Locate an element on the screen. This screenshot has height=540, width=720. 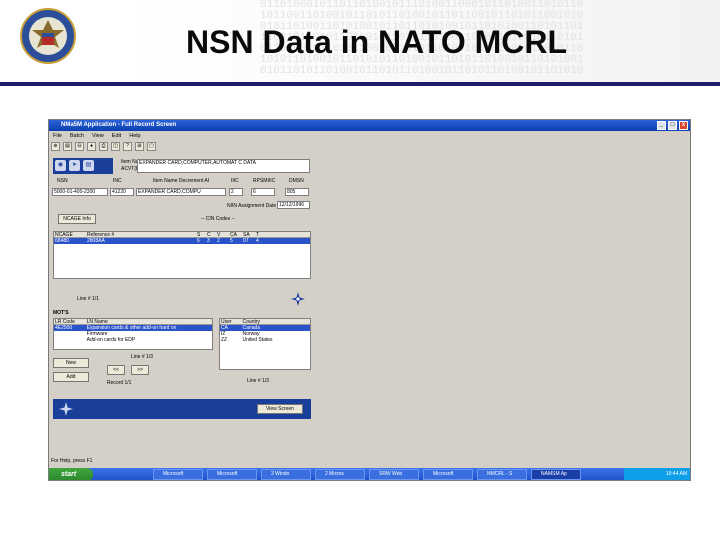
toolbar: ⊕ ▤ ⊟ ● ⎙ ◫ ? ⊞ ▢ is located at coordinates (103, 148).